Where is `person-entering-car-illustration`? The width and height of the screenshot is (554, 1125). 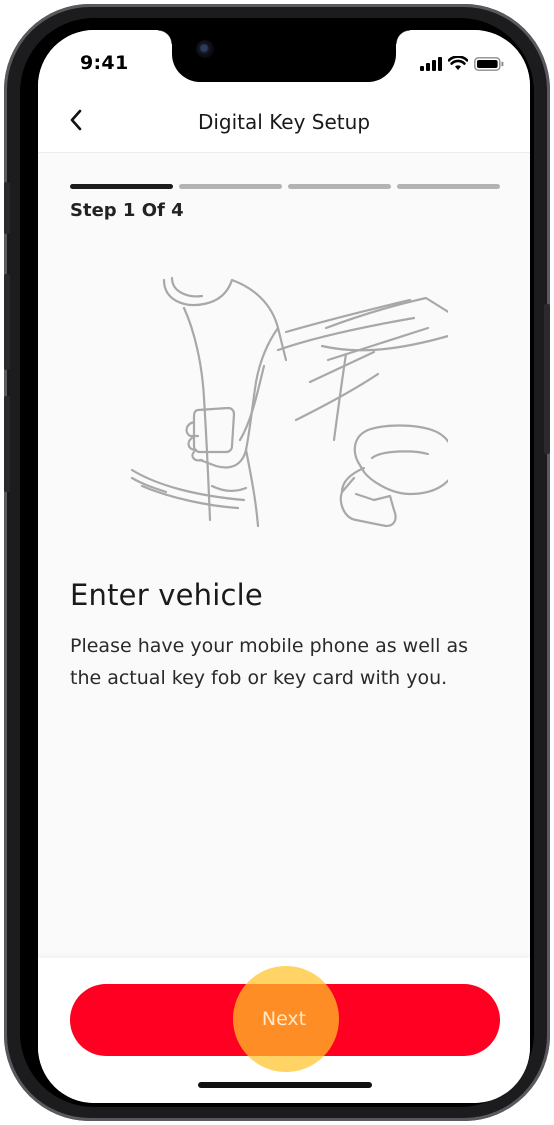
person-entering-car-illustration is located at coordinates (289, 402).